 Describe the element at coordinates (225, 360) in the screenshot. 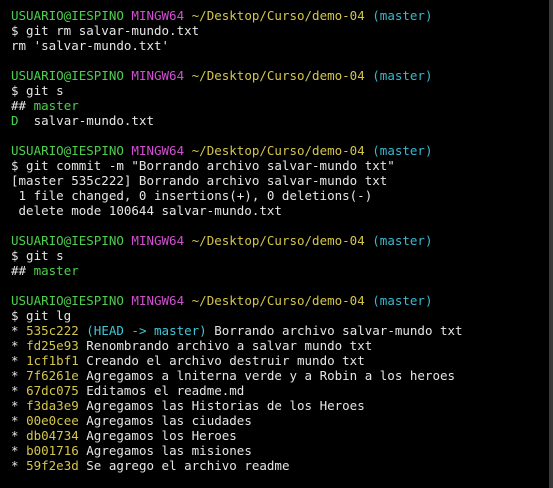

I see `log-message: Creando el archivo destruir mundo txt` at that location.